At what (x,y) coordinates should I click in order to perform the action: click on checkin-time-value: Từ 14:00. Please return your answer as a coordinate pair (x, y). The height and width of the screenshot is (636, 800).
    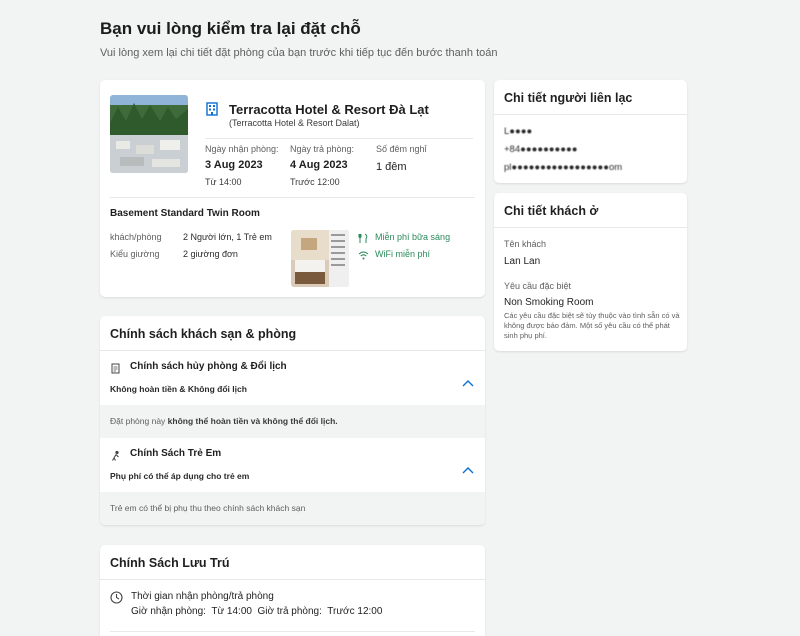
    Looking at the image, I should click on (231, 611).